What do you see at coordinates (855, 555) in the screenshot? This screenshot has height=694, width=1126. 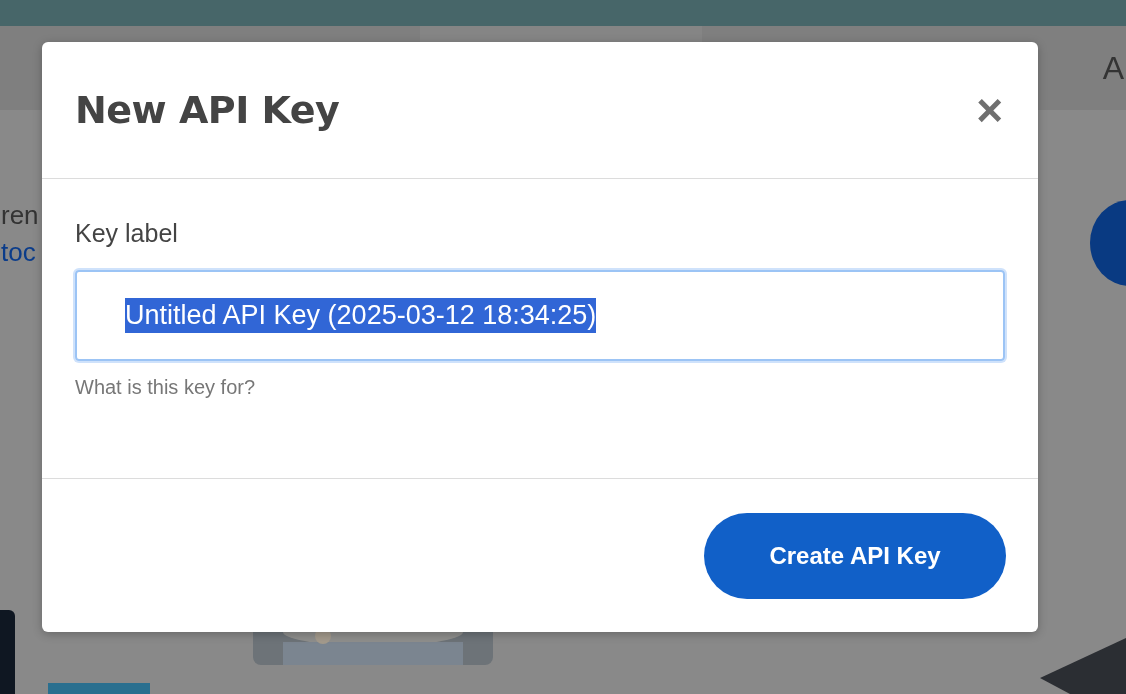 I see `create-button: Create API Key` at bounding box center [855, 555].